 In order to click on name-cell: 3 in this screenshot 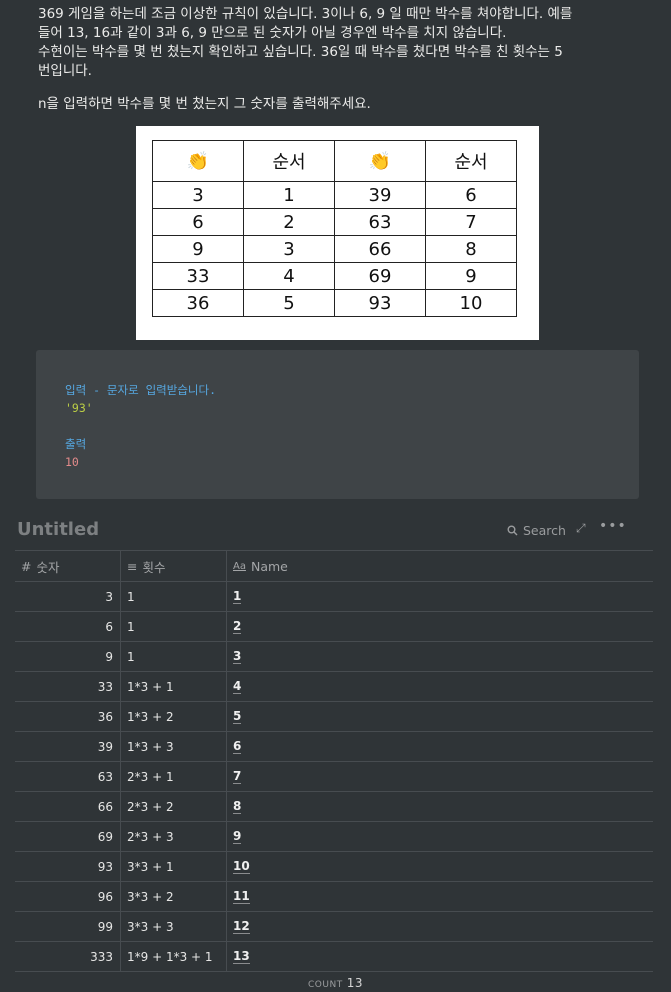, I will do `click(440, 656)`.